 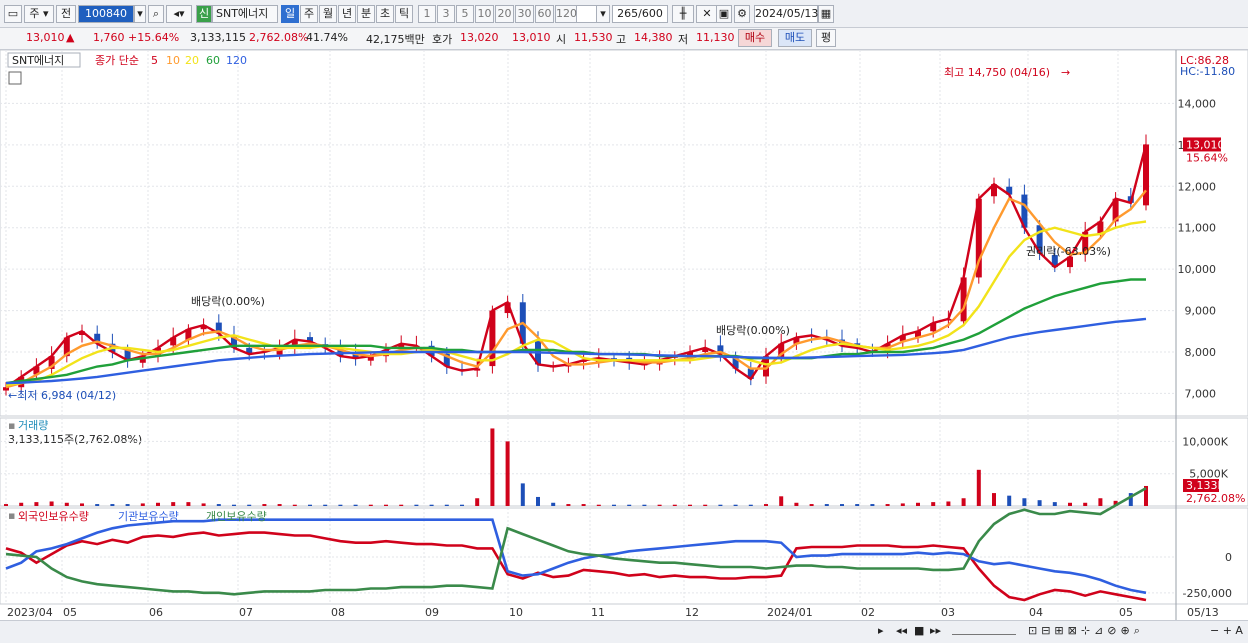 What do you see at coordinates (1226, 630) in the screenshot?
I see `zoom-label: − + A` at bounding box center [1226, 630].